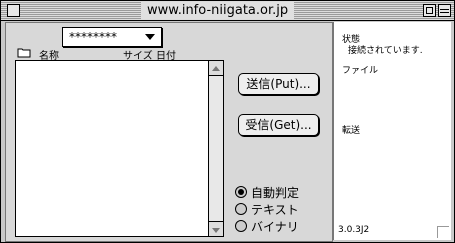 This screenshot has height=243, width=455. I want to click on mode-binary-radio: バイナリ, so click(267, 227).